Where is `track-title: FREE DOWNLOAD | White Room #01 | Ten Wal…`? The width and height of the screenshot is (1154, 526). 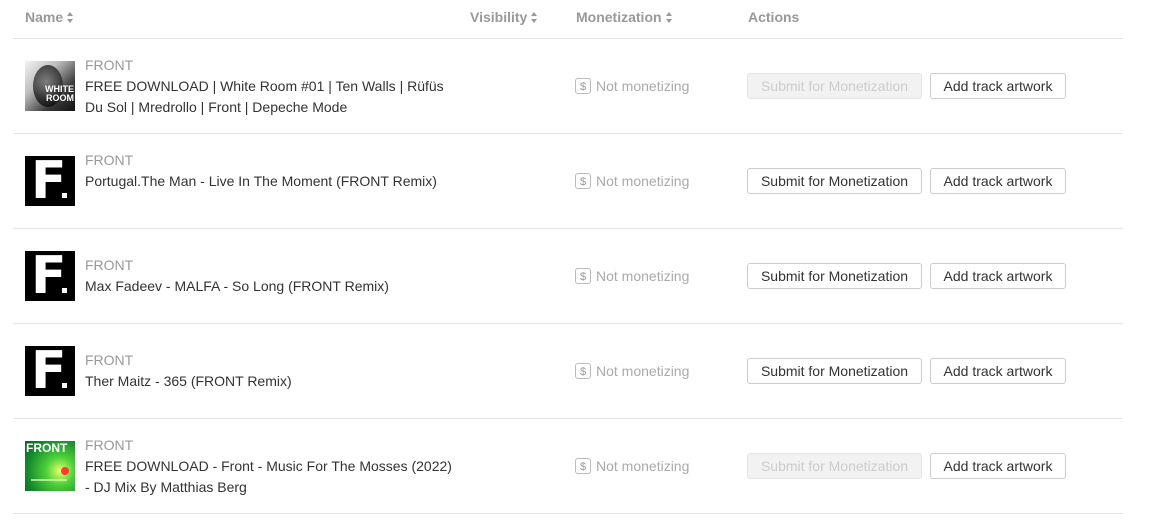
track-title: FREE DOWNLOAD | White Room #01 | Ten Wal… is located at coordinates (270, 97).